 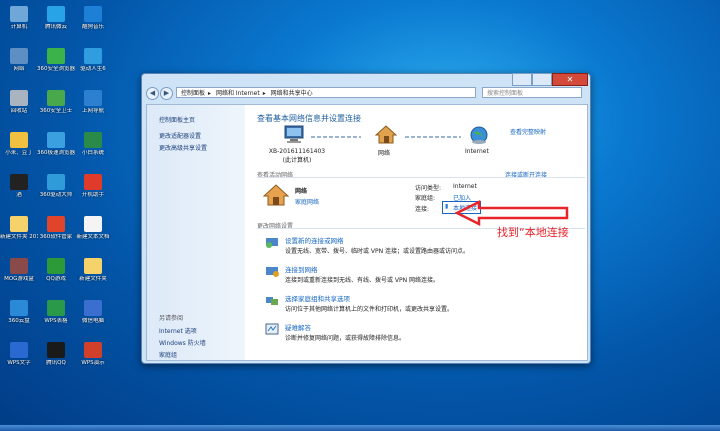 What do you see at coordinates (183, 147) in the screenshot?
I see `change-advanced-sharing-link: 更改高级共享设置` at bounding box center [183, 147].